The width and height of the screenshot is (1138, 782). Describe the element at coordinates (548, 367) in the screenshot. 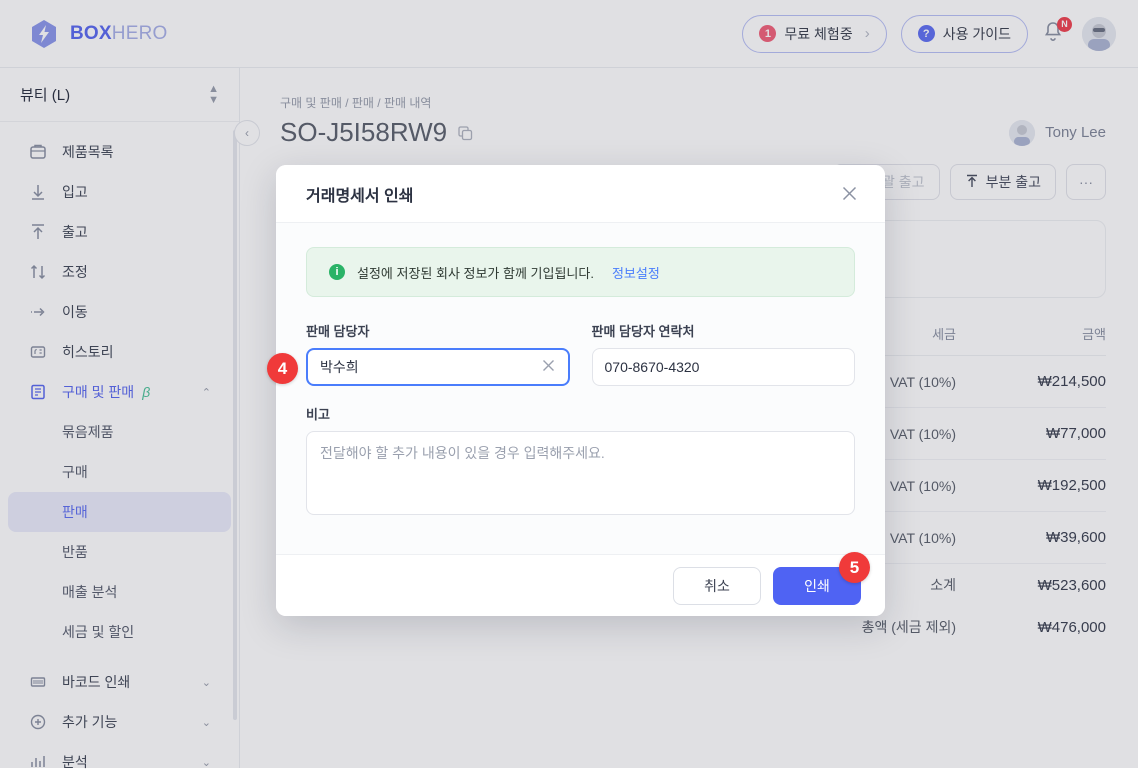

I see `clear-icon` at that location.